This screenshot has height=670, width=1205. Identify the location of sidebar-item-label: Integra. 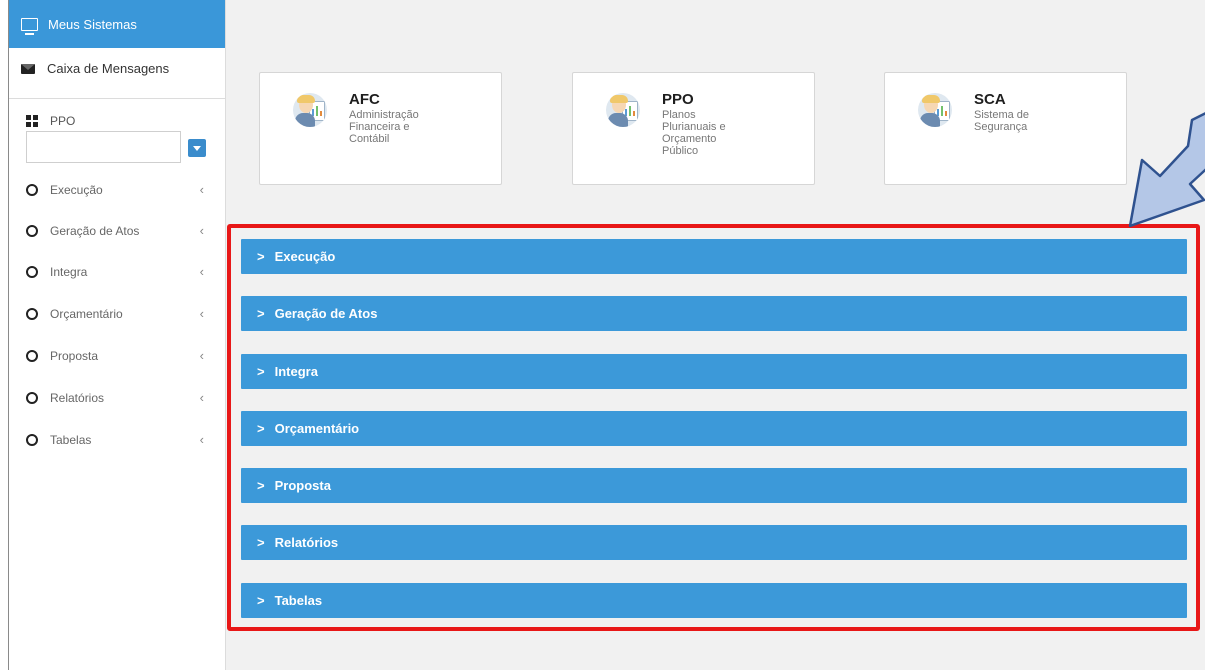
(69, 272).